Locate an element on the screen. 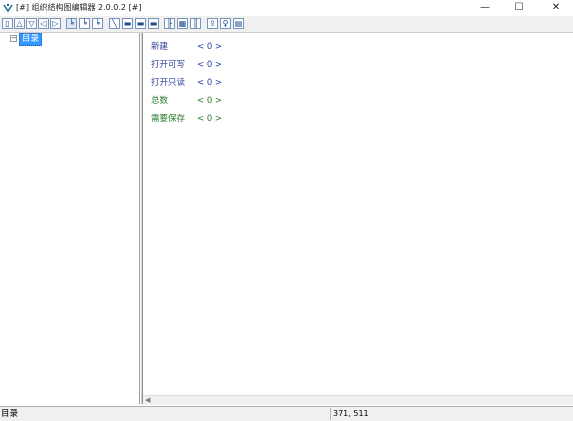 This screenshot has width=573, height=421. scroll-left-icon: ◀ is located at coordinates (147, 400).